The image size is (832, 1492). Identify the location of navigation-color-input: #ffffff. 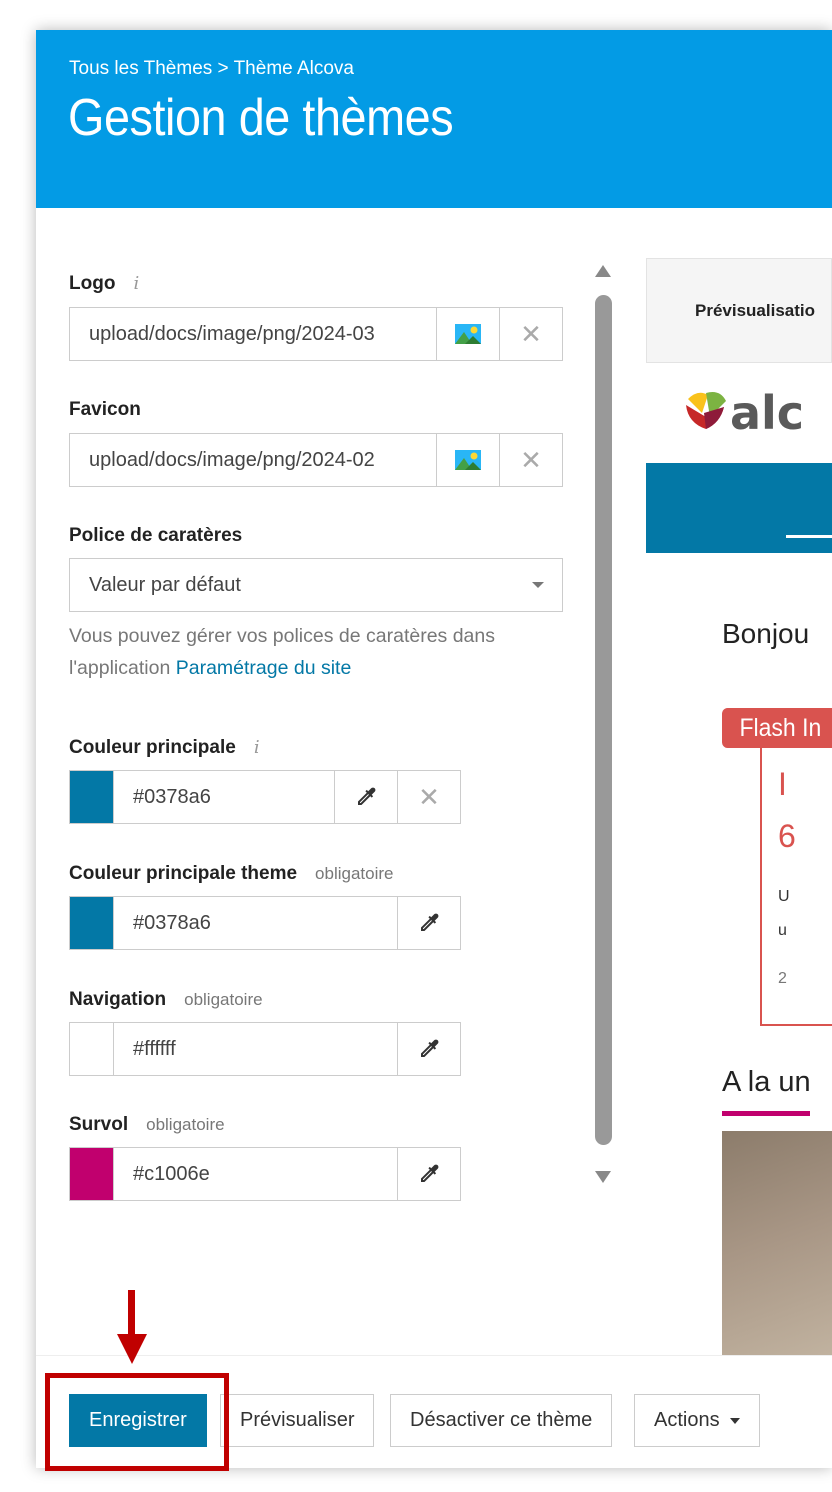
(255, 1049).